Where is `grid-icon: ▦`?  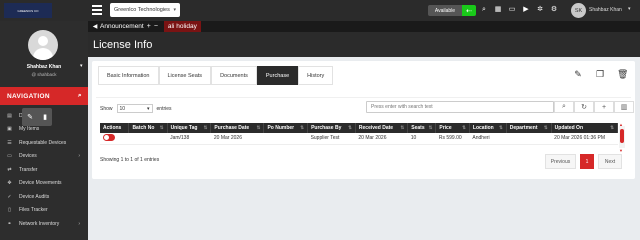
grid-icon: ▦ is located at coordinates (498, 10).